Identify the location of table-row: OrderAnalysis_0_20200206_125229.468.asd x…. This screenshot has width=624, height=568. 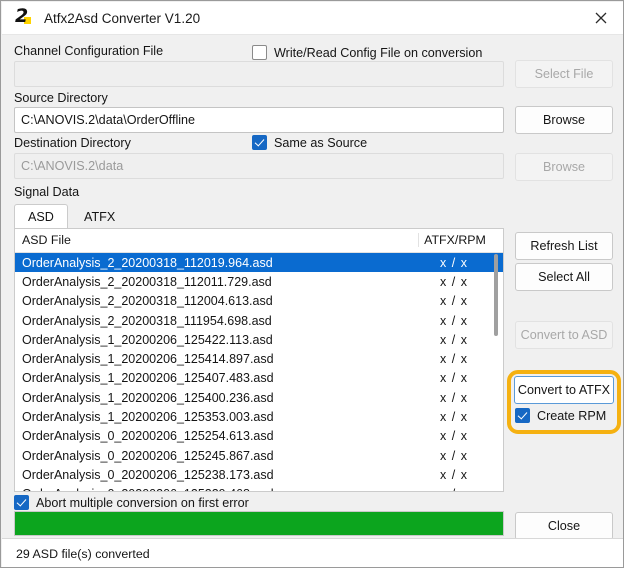
(259, 488).